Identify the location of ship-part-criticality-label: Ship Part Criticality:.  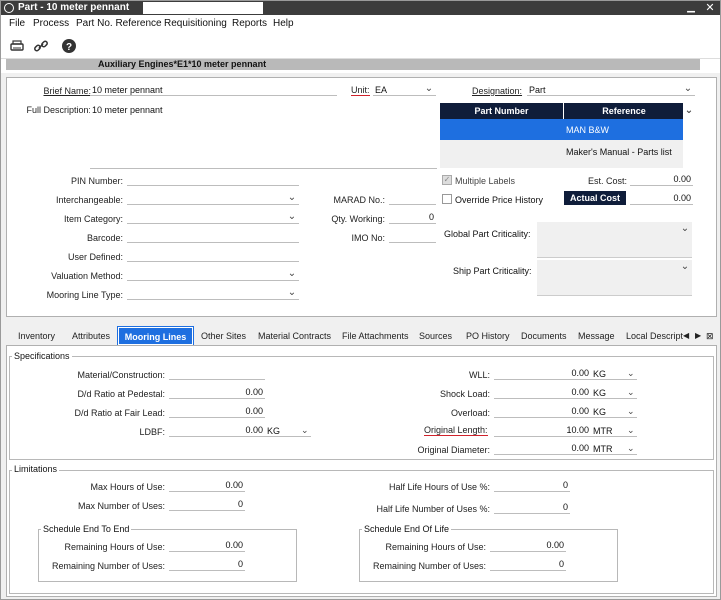
(492, 271).